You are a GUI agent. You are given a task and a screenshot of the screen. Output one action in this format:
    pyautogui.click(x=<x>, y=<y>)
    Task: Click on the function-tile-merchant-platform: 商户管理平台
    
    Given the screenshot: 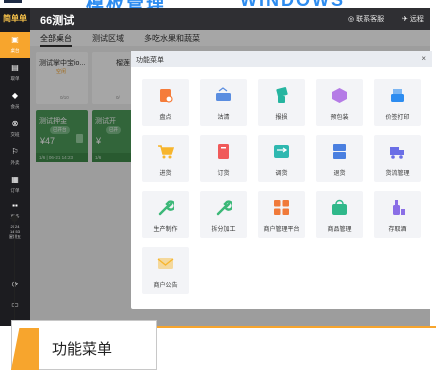 What is the action you would take?
    pyautogui.click(x=281, y=214)
    